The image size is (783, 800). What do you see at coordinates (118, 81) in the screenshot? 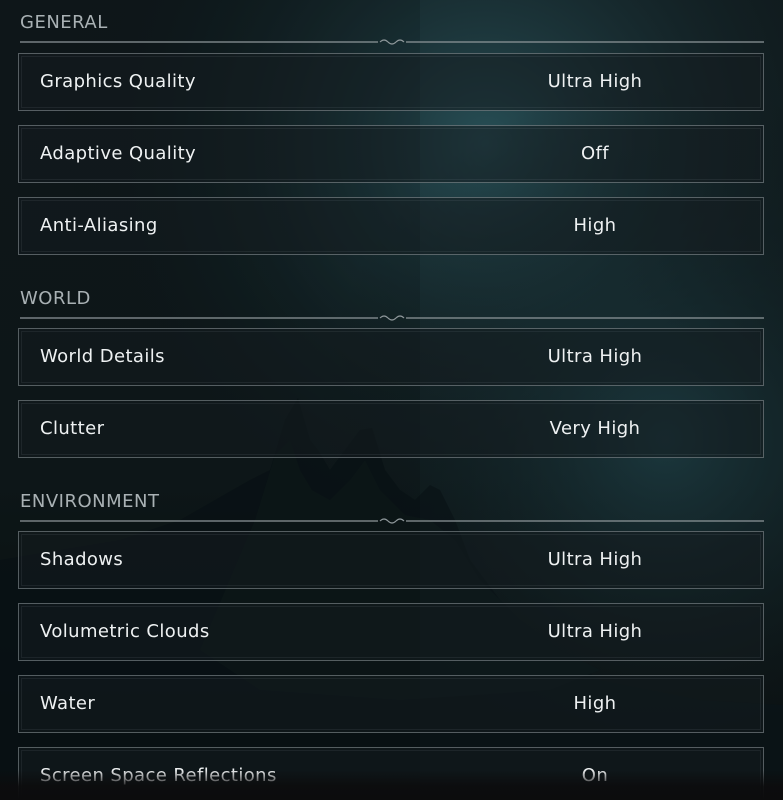
I see `setting-label: Graphics Quality` at bounding box center [118, 81].